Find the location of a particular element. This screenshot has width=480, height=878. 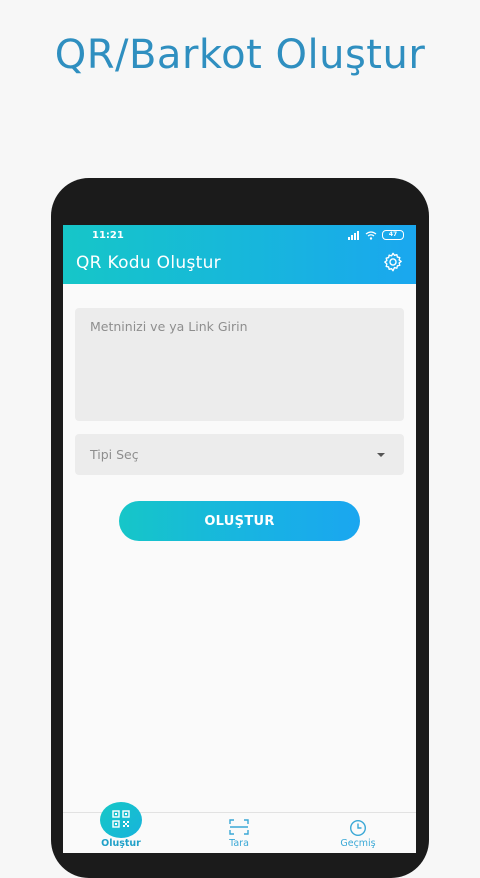

status-icons: 47 is located at coordinates (376, 235).